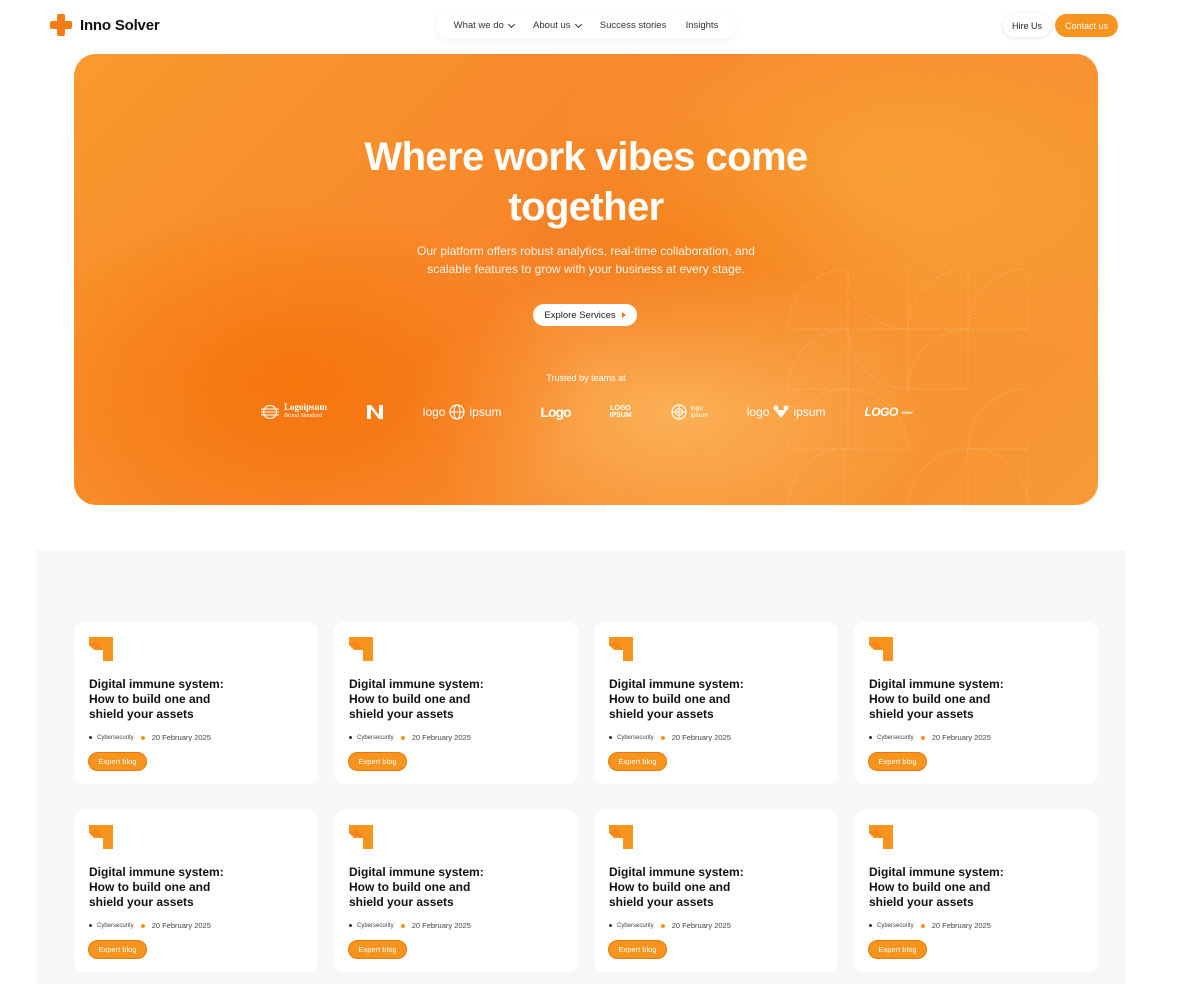 The width and height of the screenshot is (1188, 984). What do you see at coordinates (374, 412) in the screenshot?
I see `n-mark-icon` at bounding box center [374, 412].